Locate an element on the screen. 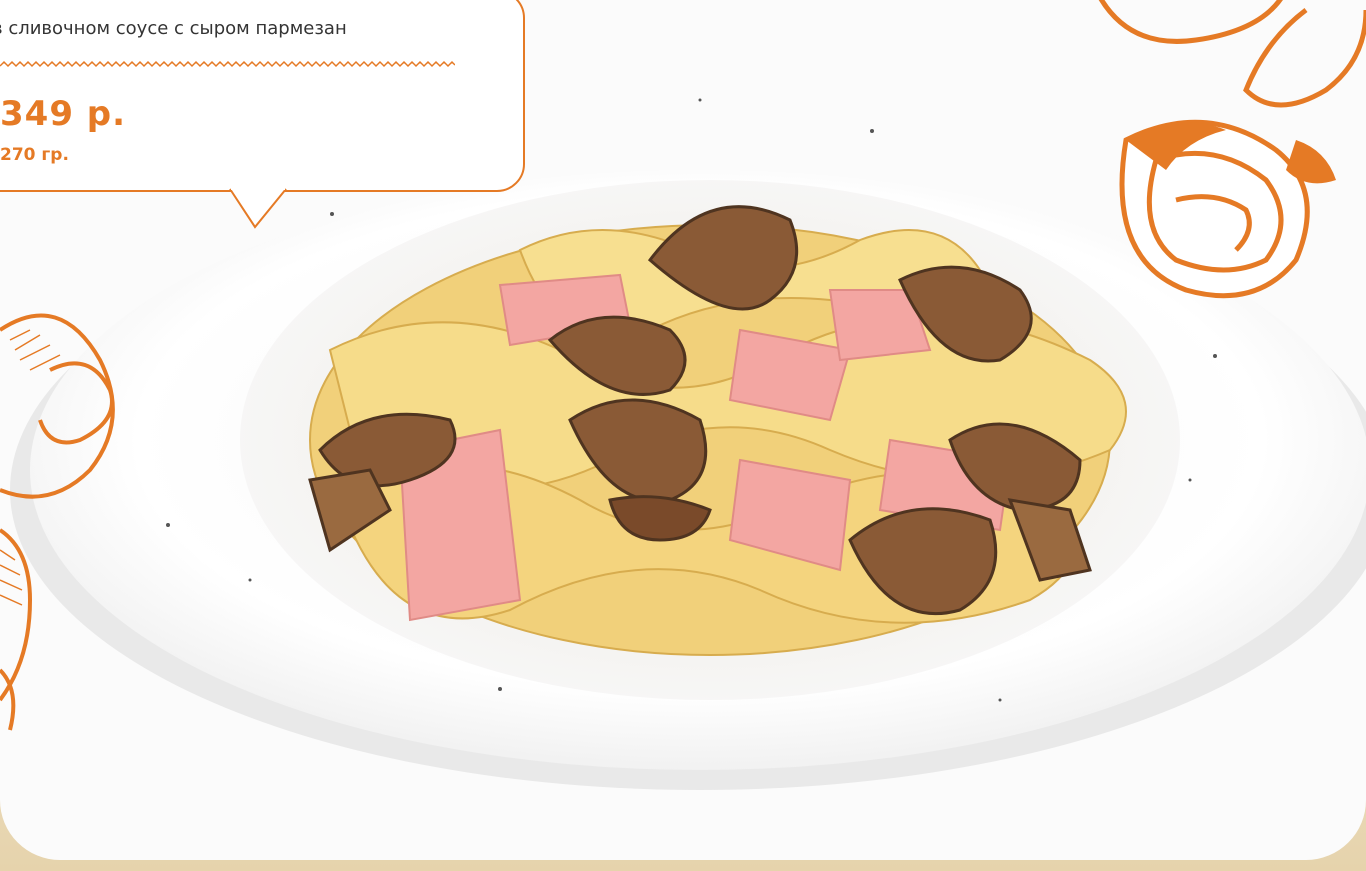 This screenshot has width=1366, height=871. pasta-sketch-icon is located at coordinates (1232, 149).